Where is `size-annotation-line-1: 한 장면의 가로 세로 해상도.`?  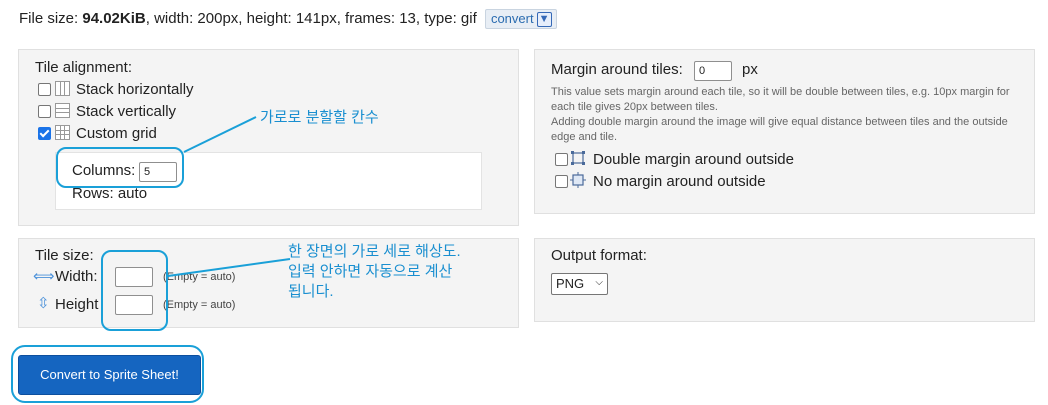
size-annotation-line-1: 한 장면의 가로 세로 해상도. is located at coordinates (374, 251).